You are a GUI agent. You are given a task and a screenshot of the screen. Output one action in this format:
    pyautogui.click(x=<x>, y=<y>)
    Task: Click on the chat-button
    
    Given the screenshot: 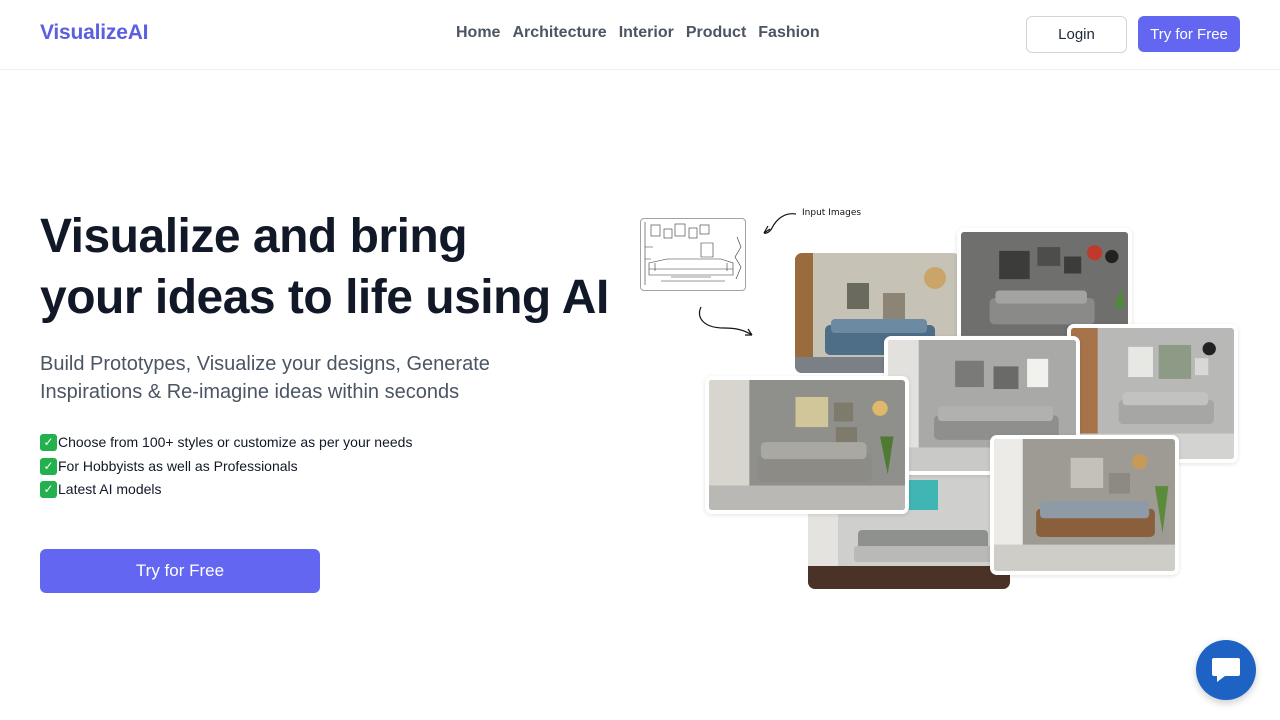 What is the action you would take?
    pyautogui.click(x=1226, y=670)
    